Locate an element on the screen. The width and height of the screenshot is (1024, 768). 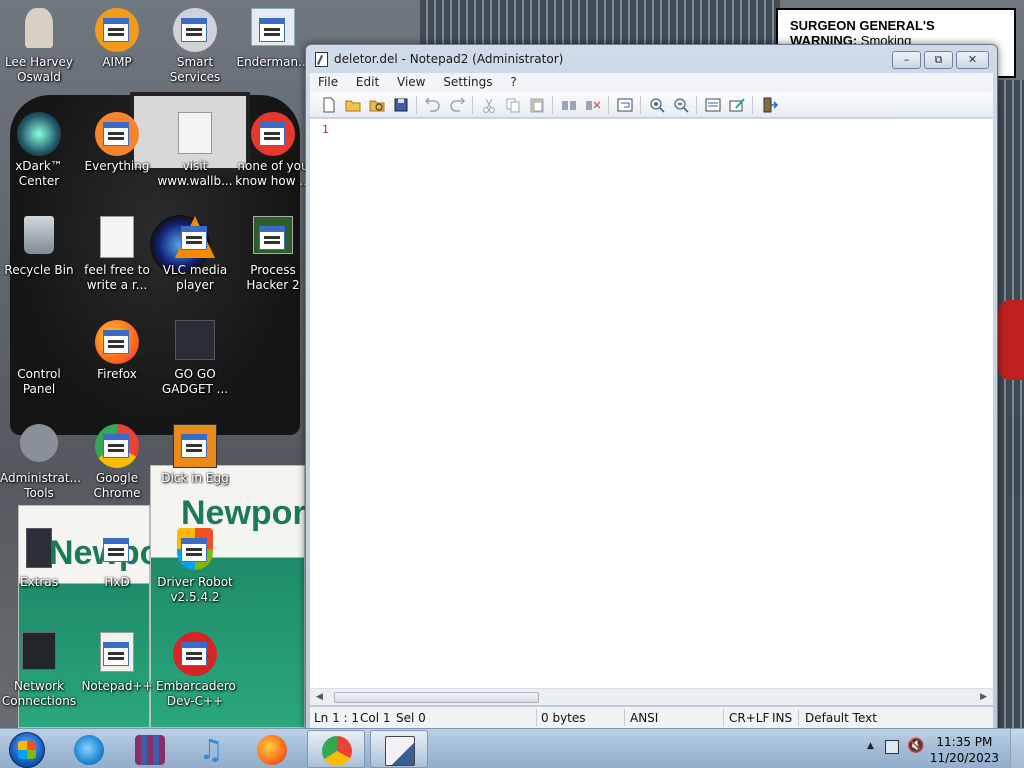
menu-help: ? is located at coordinates (512, 81).